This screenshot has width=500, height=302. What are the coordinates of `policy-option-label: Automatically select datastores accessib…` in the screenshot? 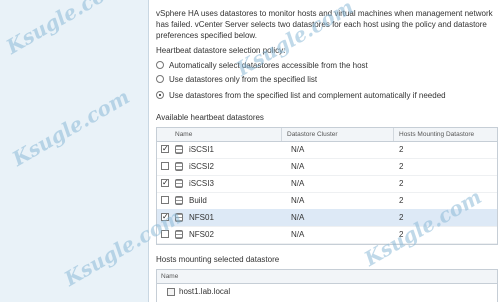 It's located at (268, 65).